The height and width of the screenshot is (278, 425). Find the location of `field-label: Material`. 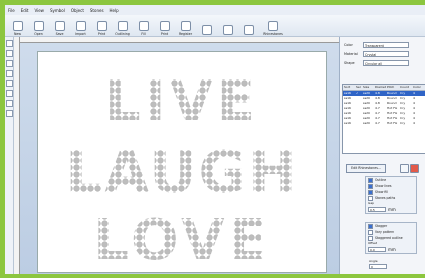

field-label: Material is located at coordinates (351, 53).